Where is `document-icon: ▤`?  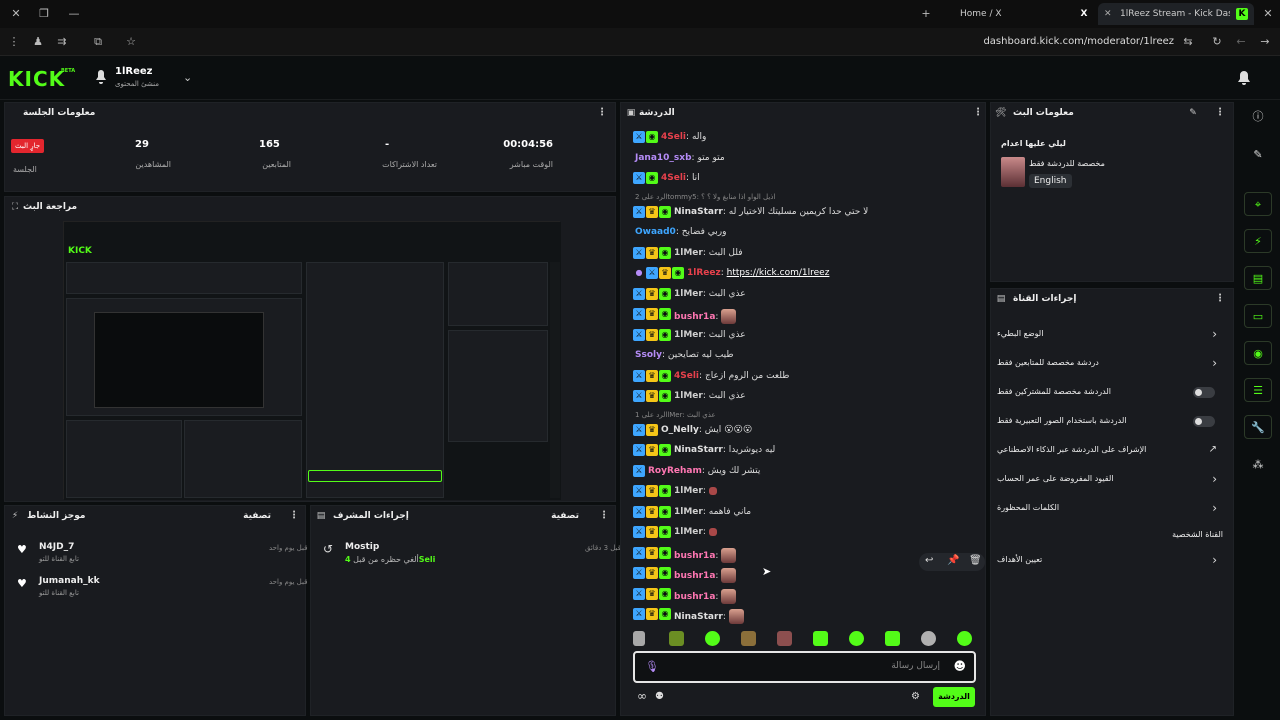 document-icon: ▤ is located at coordinates (1258, 278).